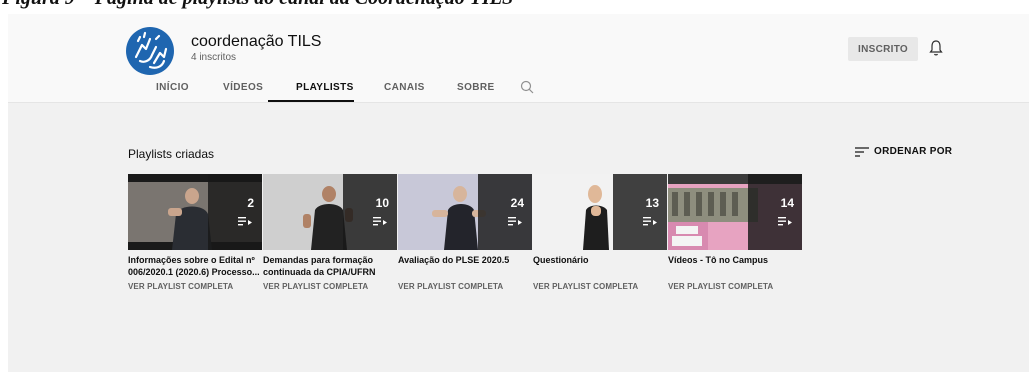 The height and width of the screenshot is (372, 1029). What do you see at coordinates (325, 87) in the screenshot?
I see `tab-playlists: PLAYLISTS` at bounding box center [325, 87].